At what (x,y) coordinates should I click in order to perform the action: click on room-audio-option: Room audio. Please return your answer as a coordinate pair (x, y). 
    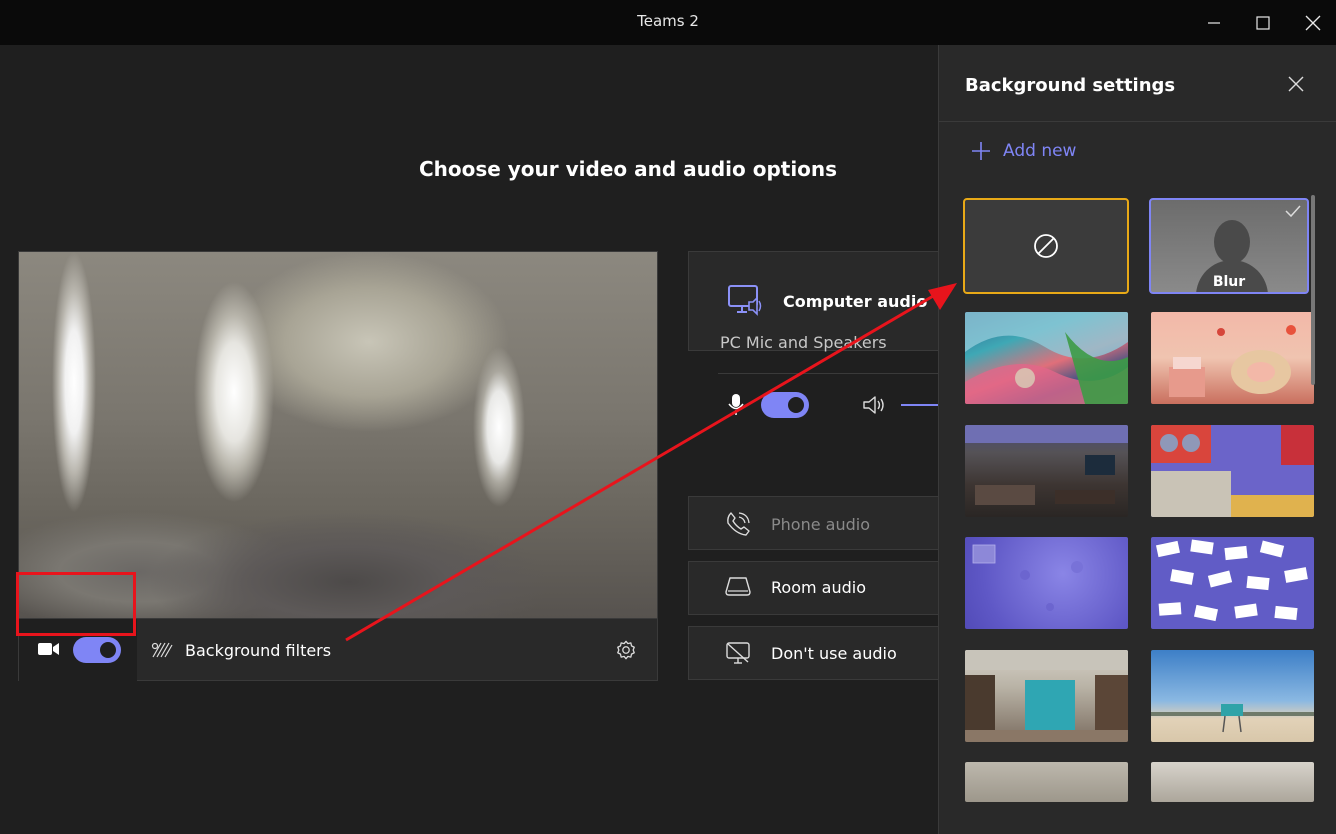
    Looking at the image, I should click on (813, 588).